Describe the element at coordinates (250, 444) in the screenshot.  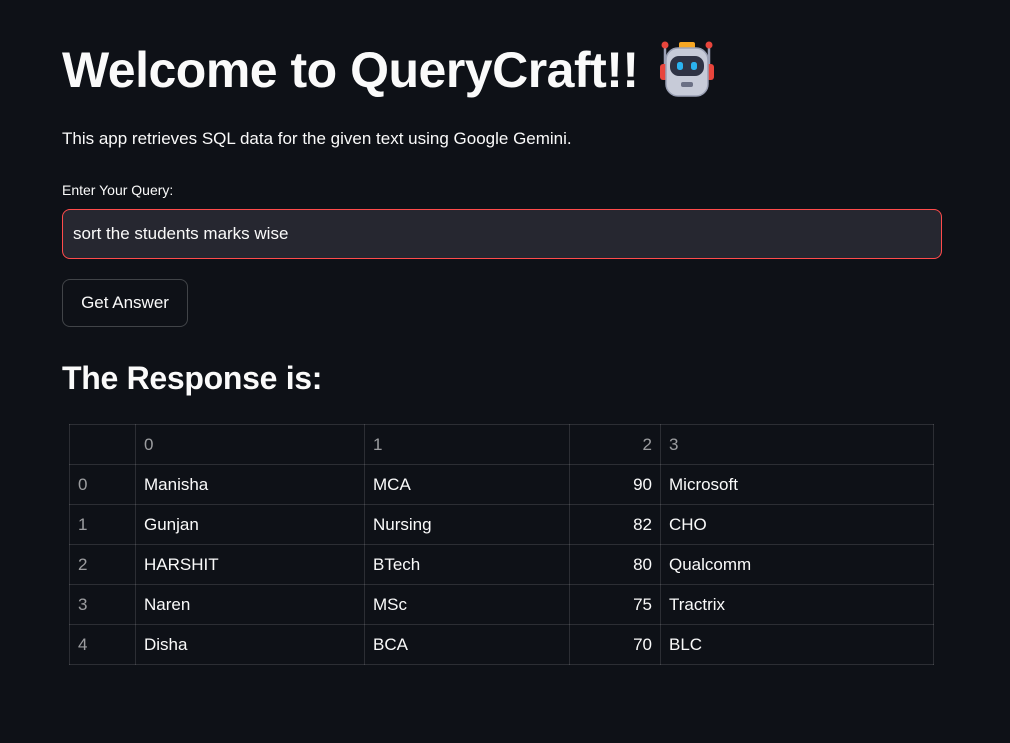
I see `column-header-0: 0` at that location.